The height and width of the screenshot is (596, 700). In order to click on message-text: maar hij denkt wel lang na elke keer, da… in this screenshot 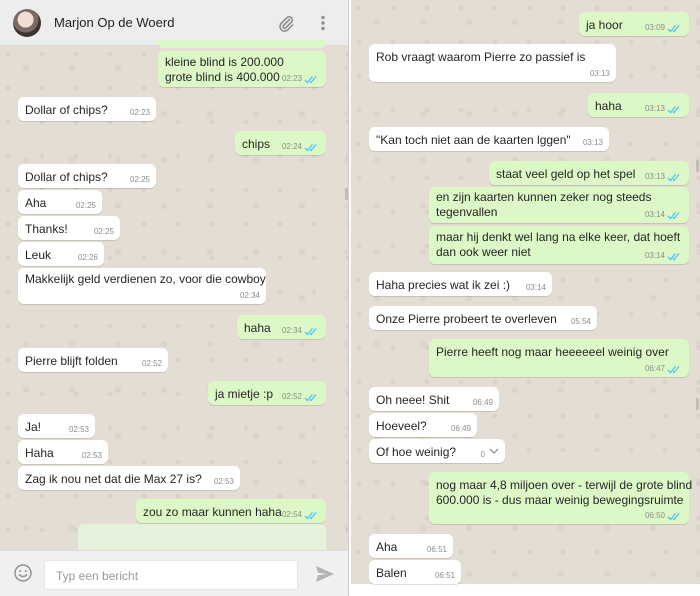, I will do `click(558, 244)`.